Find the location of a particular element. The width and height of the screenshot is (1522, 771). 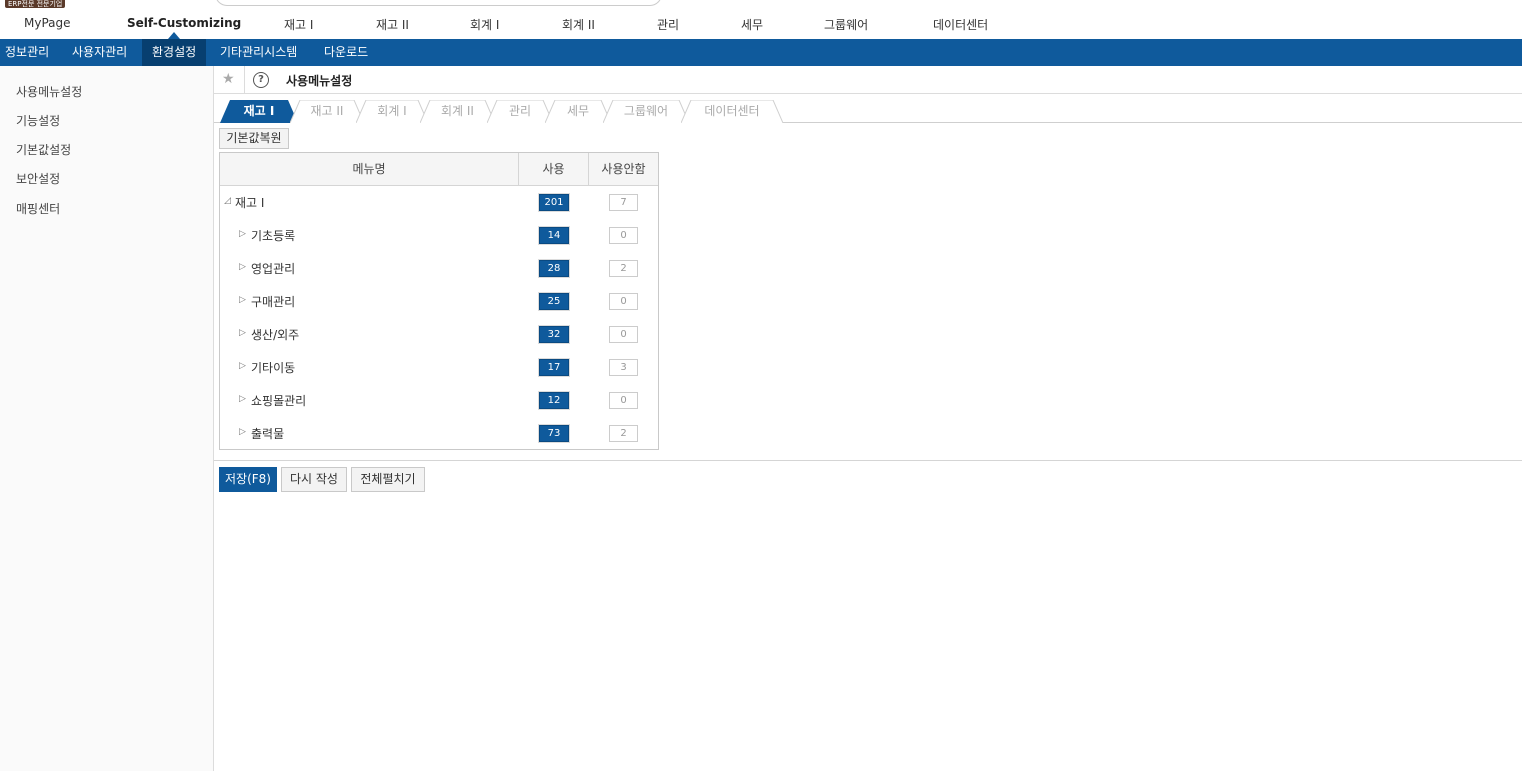

top-menu-data-center: 데이터센터 is located at coordinates (960, 24).